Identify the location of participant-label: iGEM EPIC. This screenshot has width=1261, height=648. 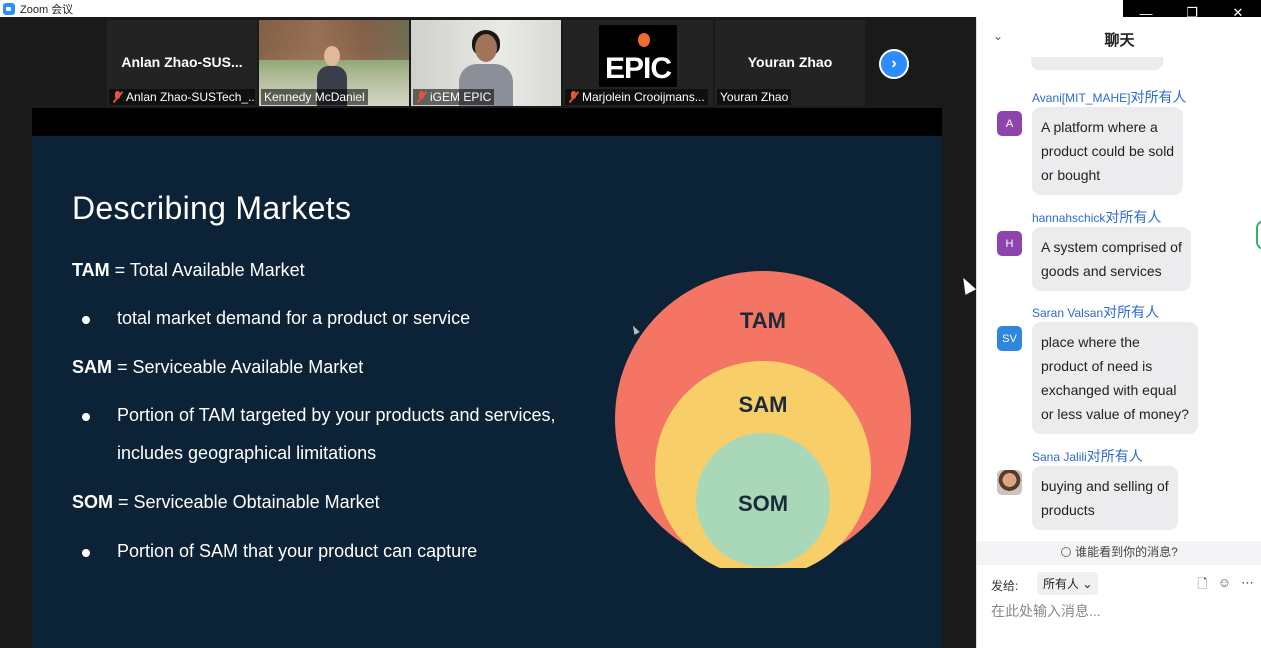
(454, 97).